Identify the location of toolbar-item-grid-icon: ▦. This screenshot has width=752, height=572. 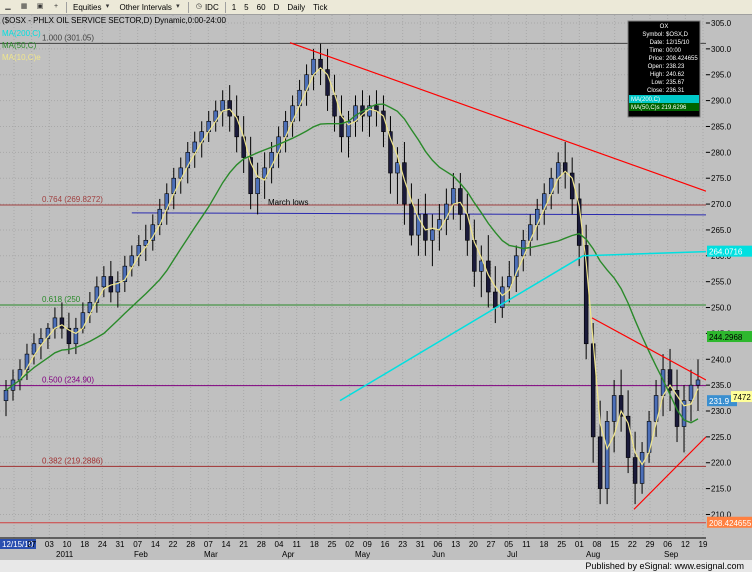
(24, 7).